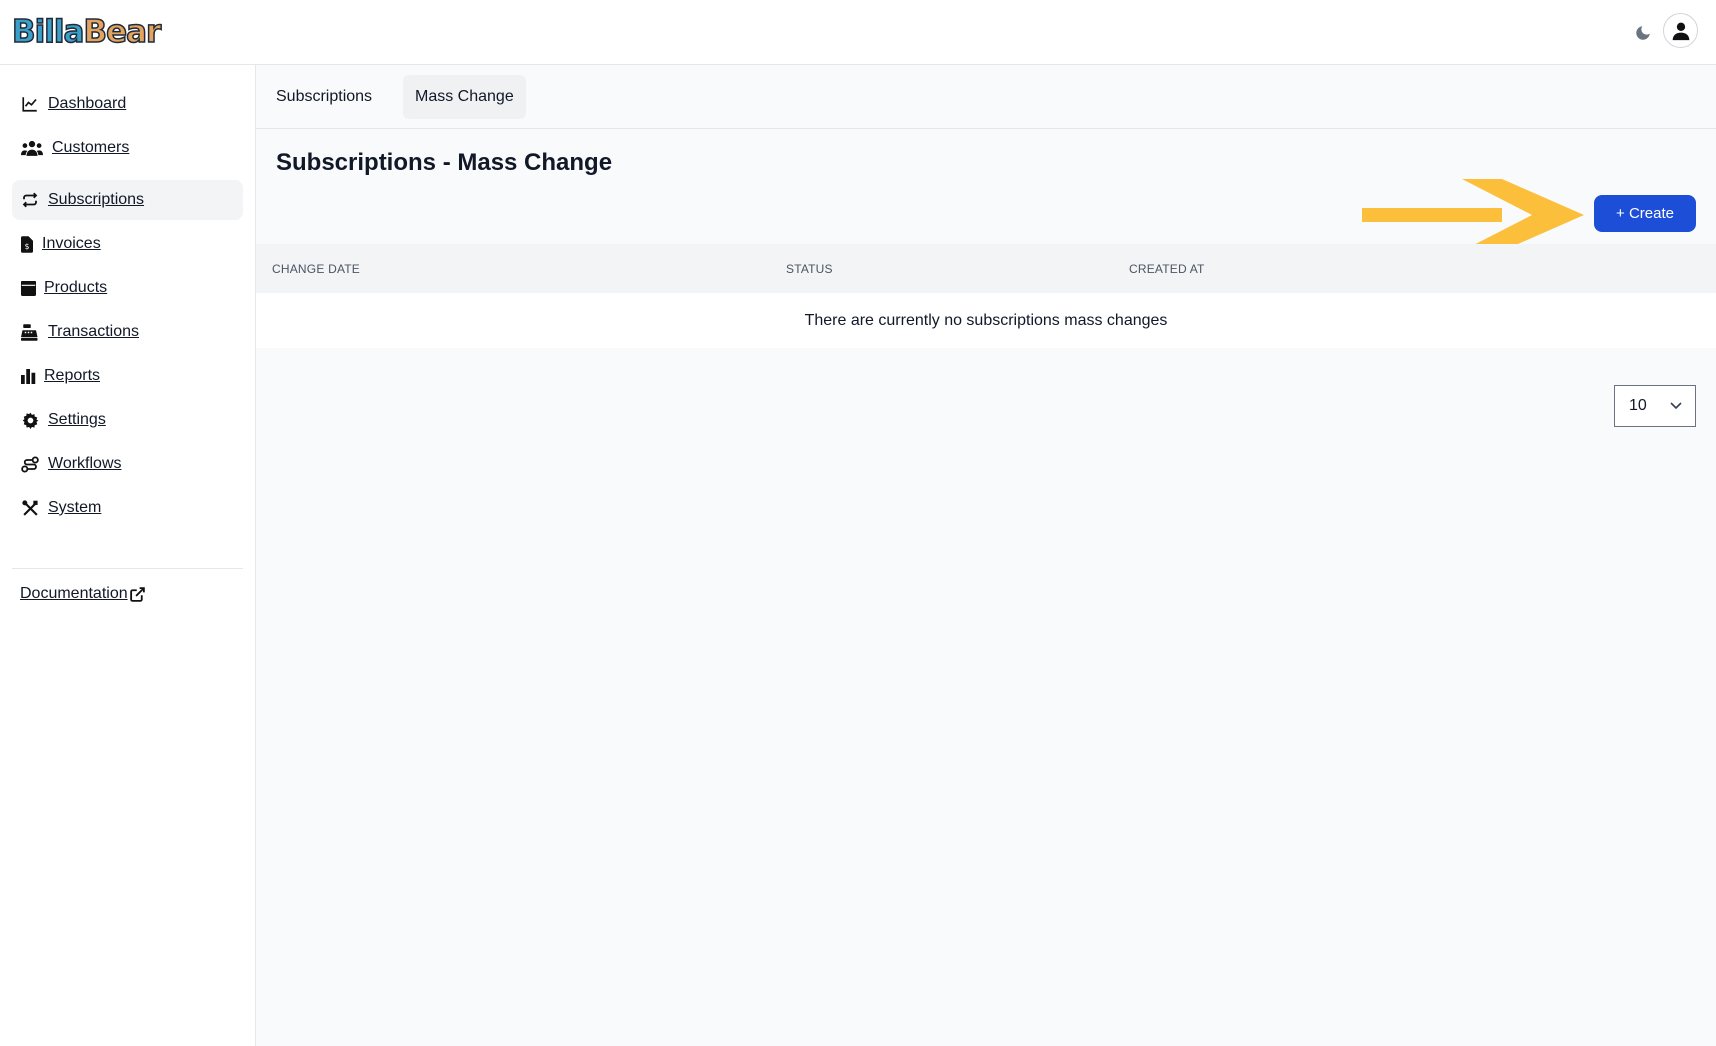  What do you see at coordinates (858, 32) in the screenshot?
I see `top-bar: Billa Bear` at bounding box center [858, 32].